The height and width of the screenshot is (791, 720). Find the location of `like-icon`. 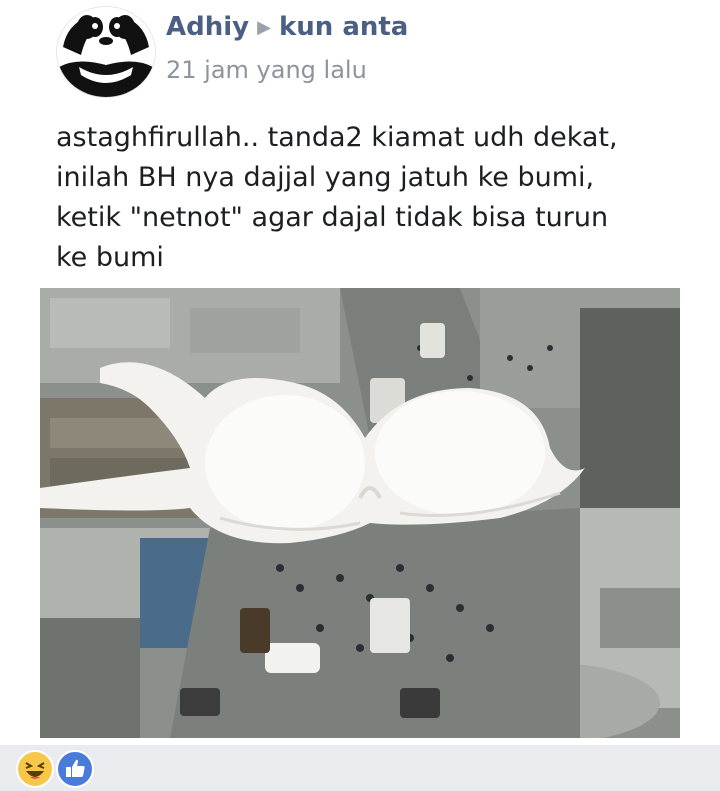

like-icon is located at coordinates (75, 769).